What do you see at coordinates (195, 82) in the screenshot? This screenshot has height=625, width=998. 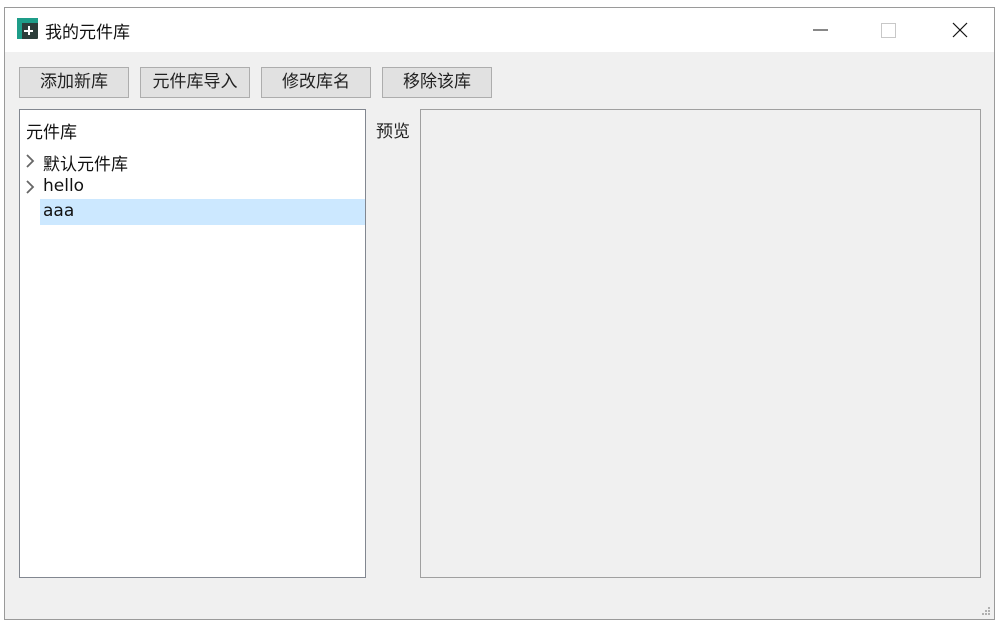 I see `import-library-button: 元件库导入` at bounding box center [195, 82].